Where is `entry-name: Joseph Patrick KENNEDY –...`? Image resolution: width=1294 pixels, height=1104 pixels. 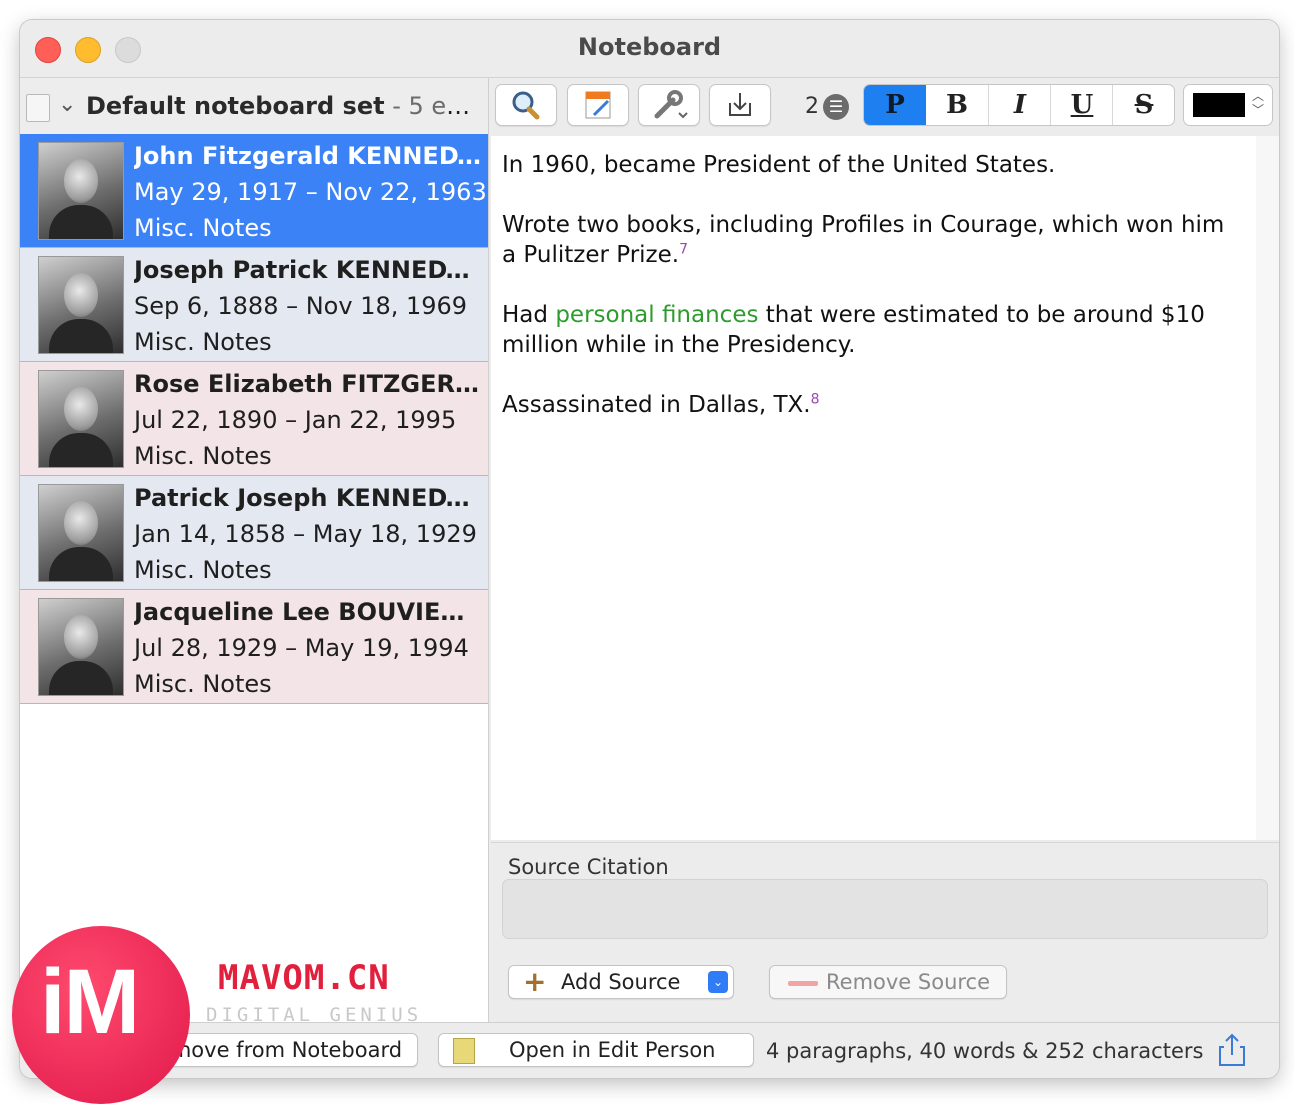 entry-name: Joseph Patrick KENNEDY –... is located at coordinates (308, 270).